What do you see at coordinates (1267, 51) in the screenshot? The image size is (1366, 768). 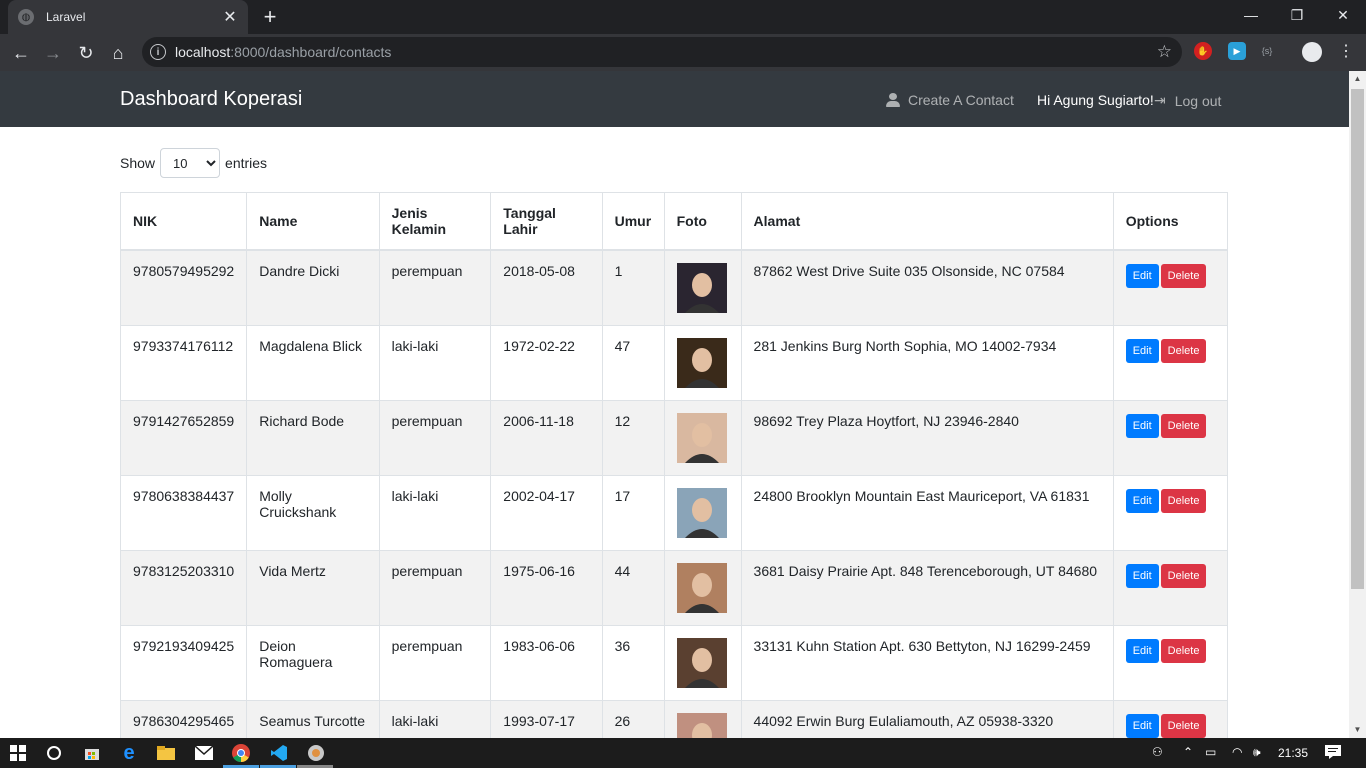 I see `extension-json-icon: {s}` at bounding box center [1267, 51].